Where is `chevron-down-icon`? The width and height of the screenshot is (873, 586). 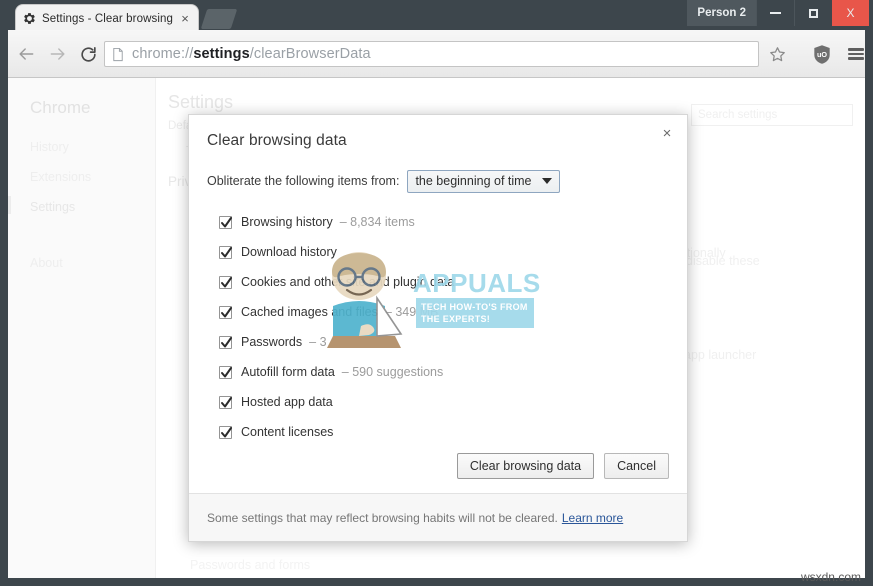
chevron-down-icon is located at coordinates (546, 181).